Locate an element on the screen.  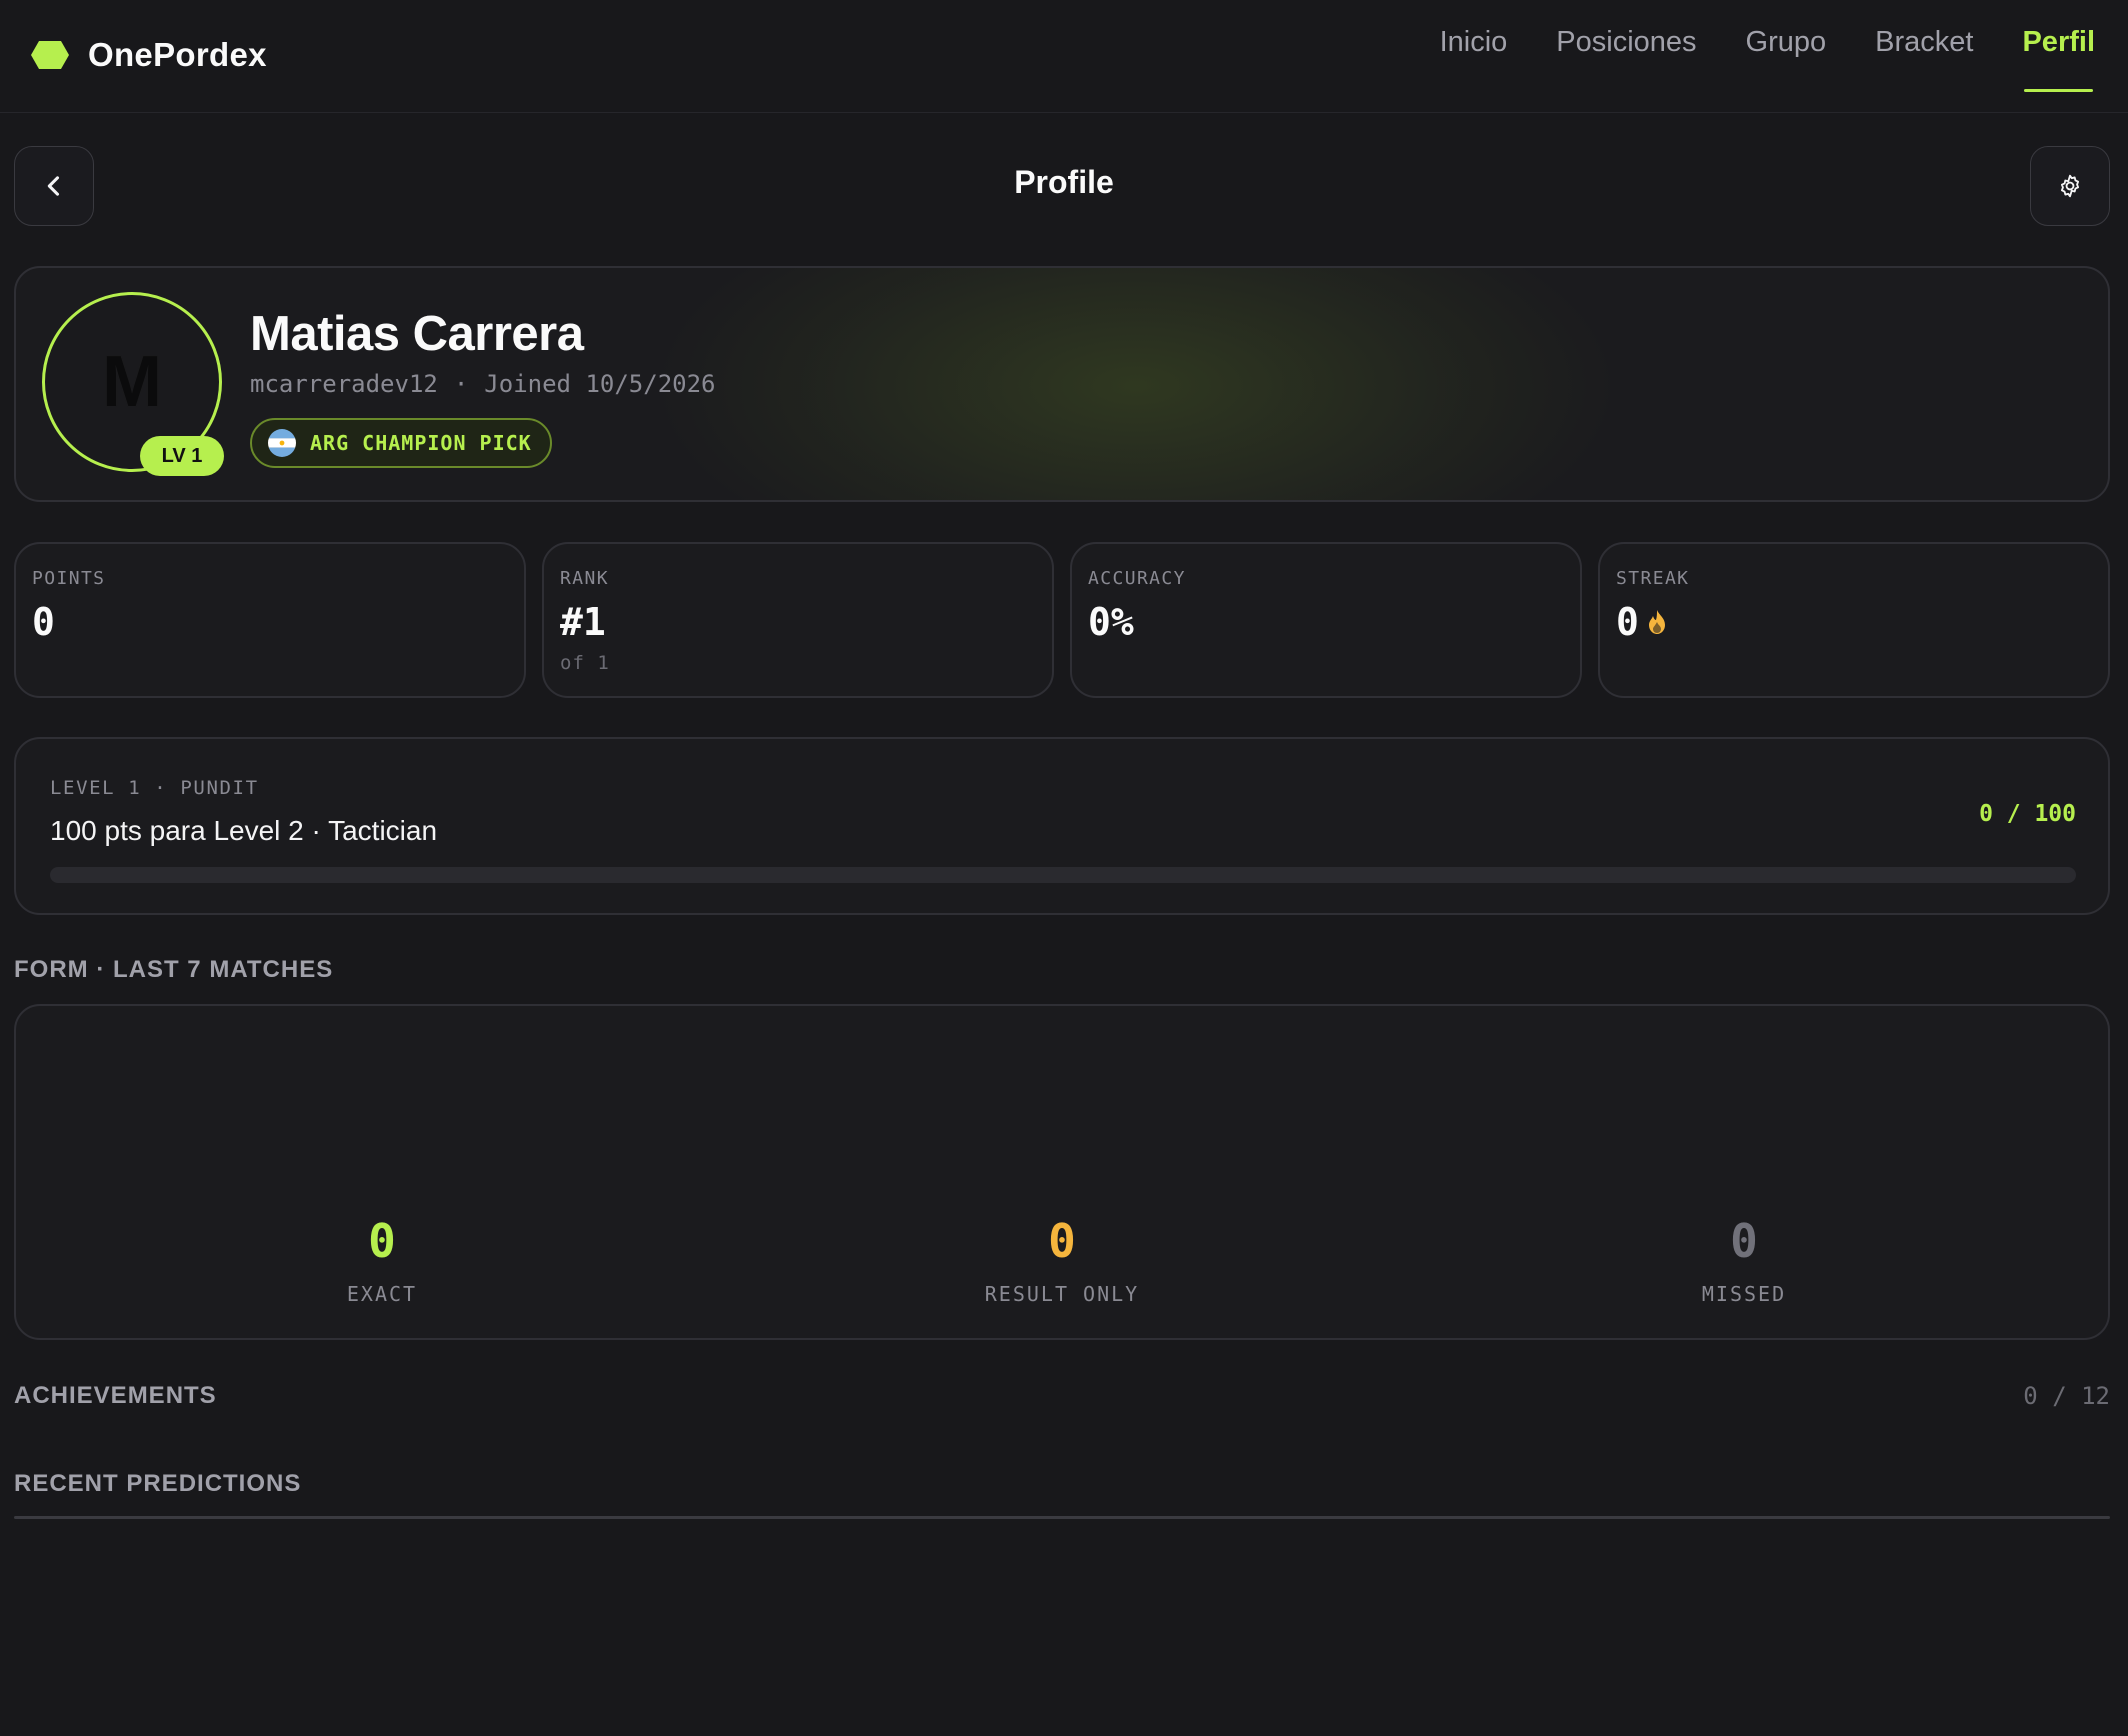
exact-label: EXACT is located at coordinates (382, 1294).